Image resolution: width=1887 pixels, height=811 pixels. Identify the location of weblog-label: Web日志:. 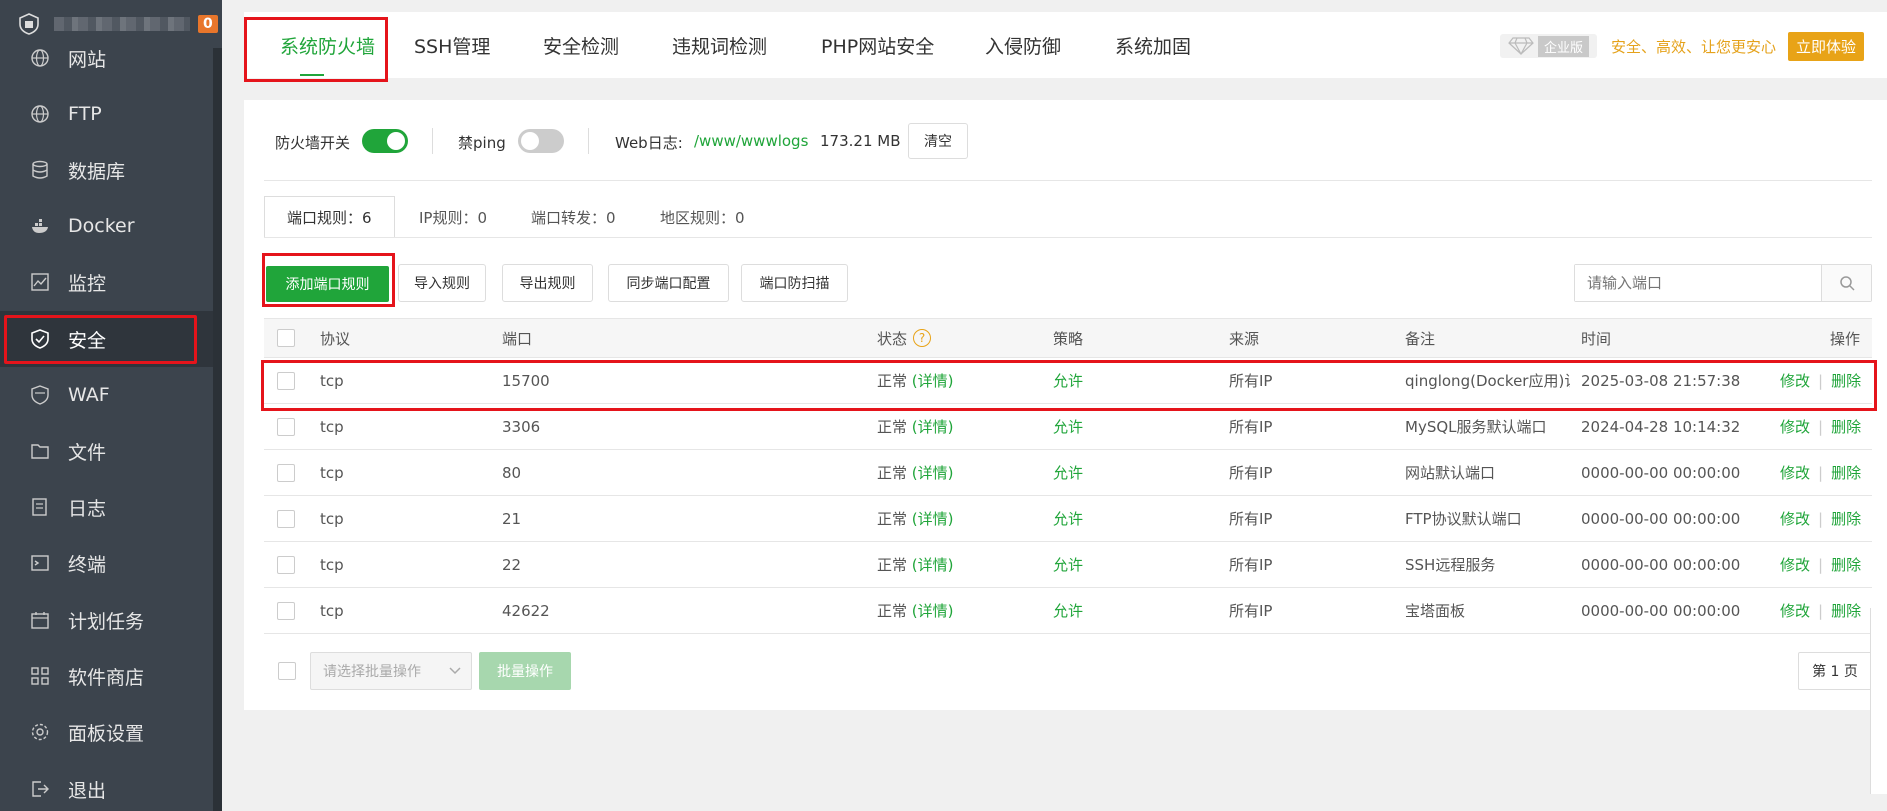
(649, 143).